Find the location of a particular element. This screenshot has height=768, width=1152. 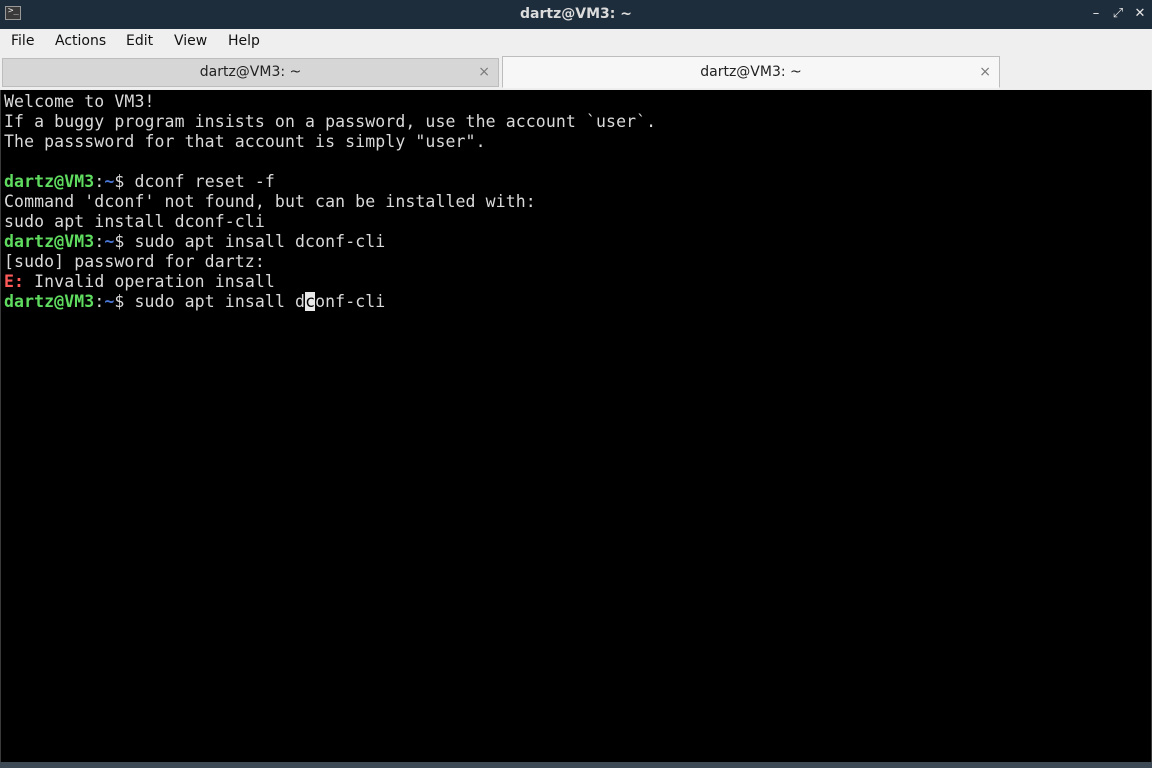

command-input-text: onf-cli is located at coordinates (350, 301).